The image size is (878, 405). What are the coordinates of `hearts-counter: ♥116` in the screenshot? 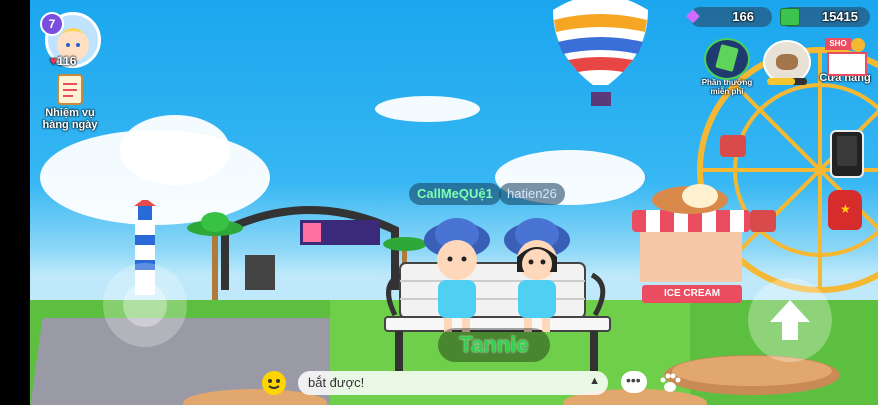 It's located at (63, 61).